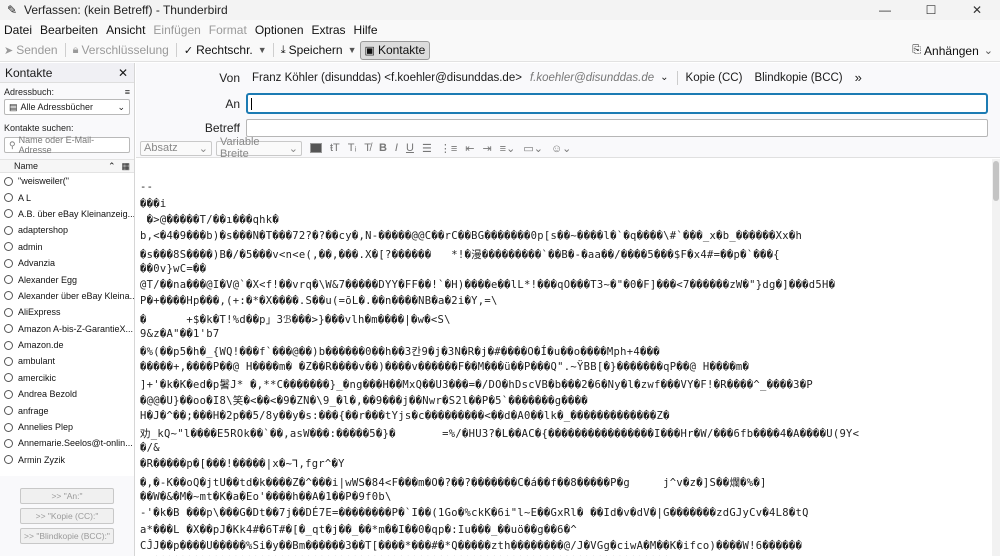 Image resolution: width=1000 pixels, height=556 pixels. Describe the element at coordinates (176, 50) in the screenshot. I see `toolbar-divider` at that location.